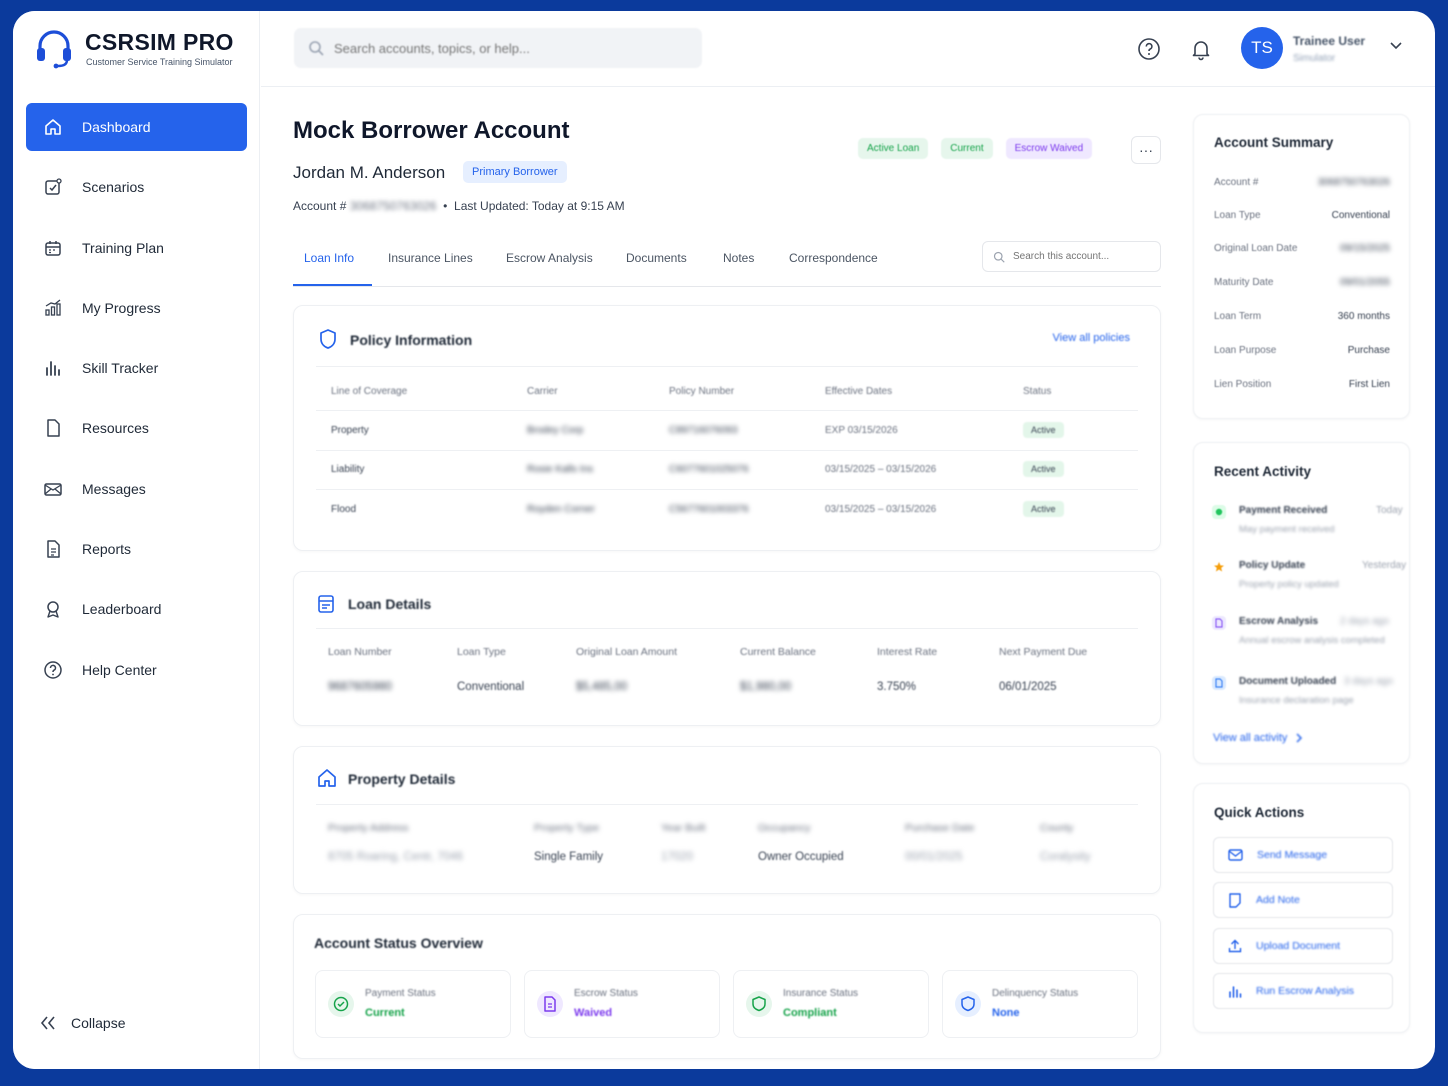  I want to click on help-icon, so click(1149, 49).